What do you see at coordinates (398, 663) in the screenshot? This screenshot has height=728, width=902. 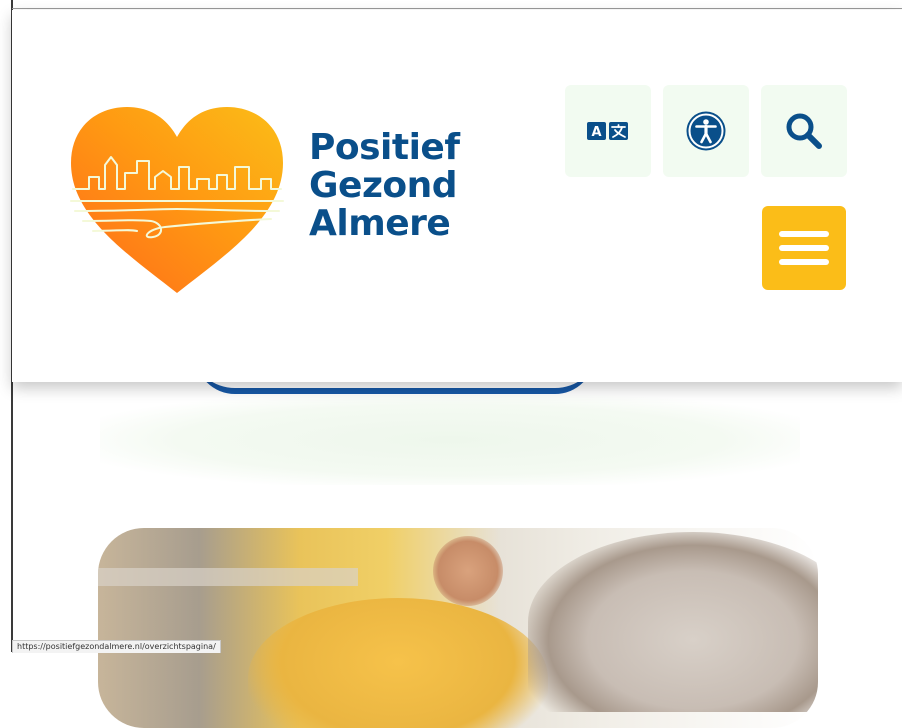 I see `hero-image-person` at bounding box center [398, 663].